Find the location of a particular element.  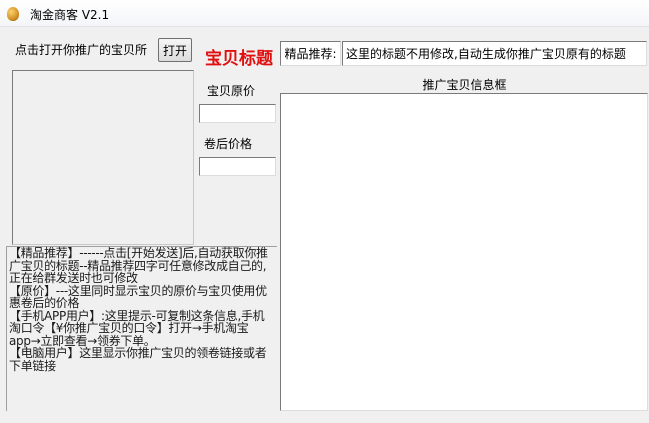

original-price-label: 宝贝原价 is located at coordinates (231, 91).